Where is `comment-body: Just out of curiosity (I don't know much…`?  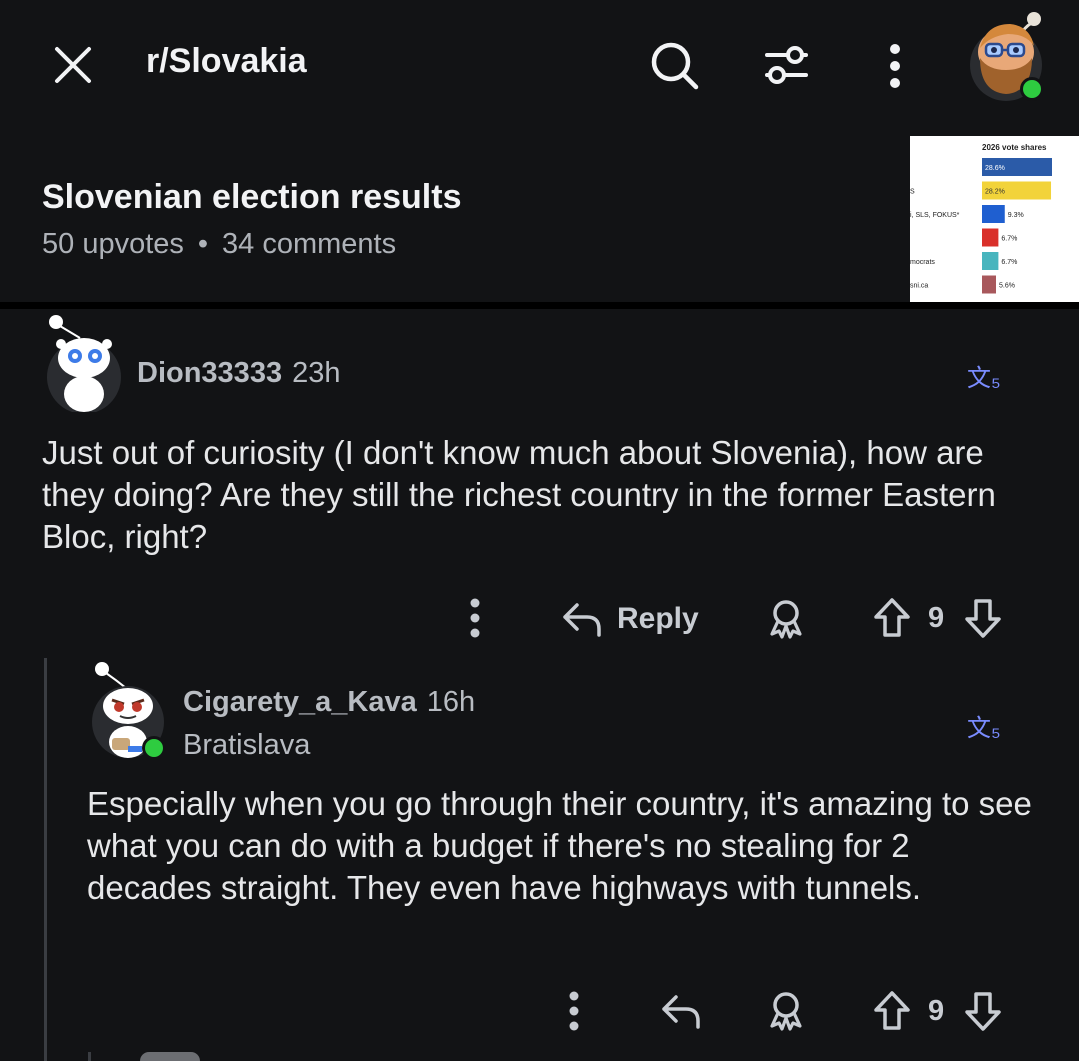
comment-body: Just out of curiosity (I don't know much… is located at coordinates (519, 494).